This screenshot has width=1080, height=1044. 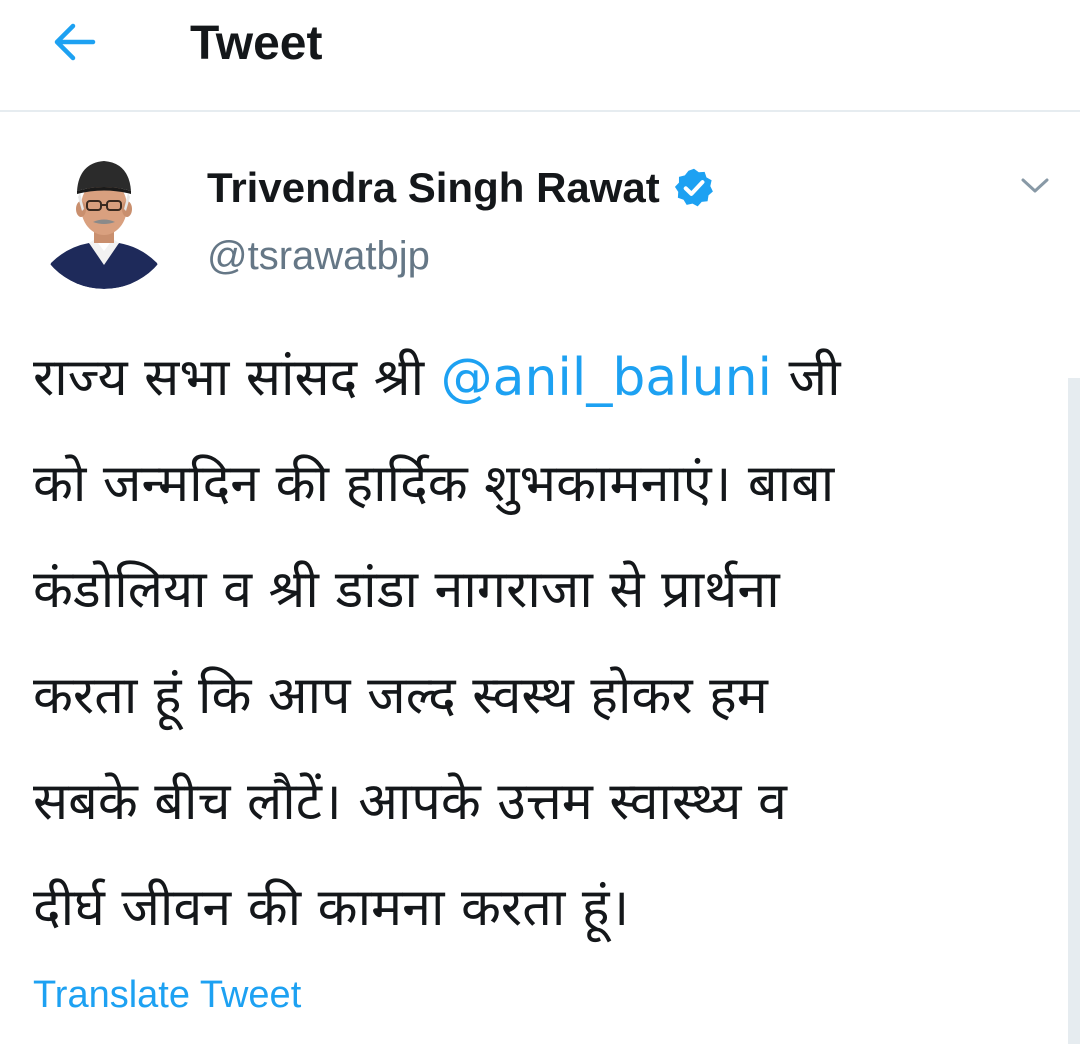 What do you see at coordinates (540, 56) in the screenshot?
I see `top-app-bar: Tweet` at bounding box center [540, 56].